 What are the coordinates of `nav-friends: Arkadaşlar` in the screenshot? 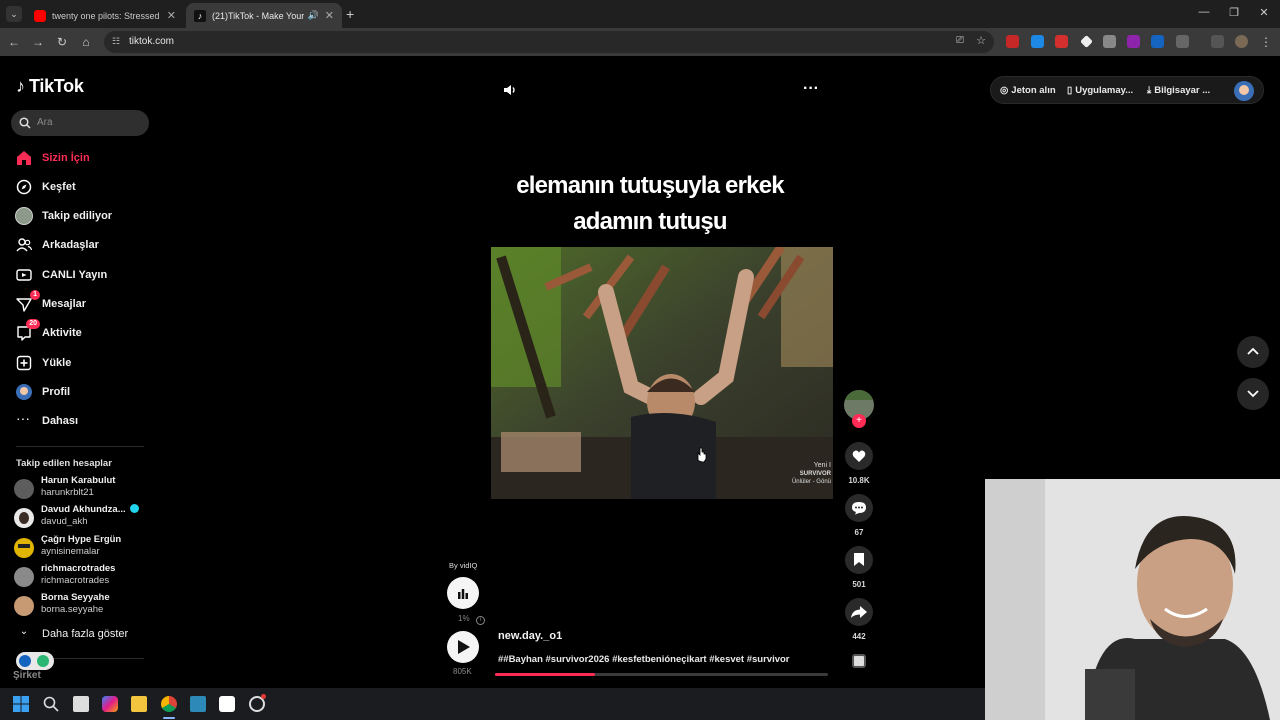 It's located at (86, 245).